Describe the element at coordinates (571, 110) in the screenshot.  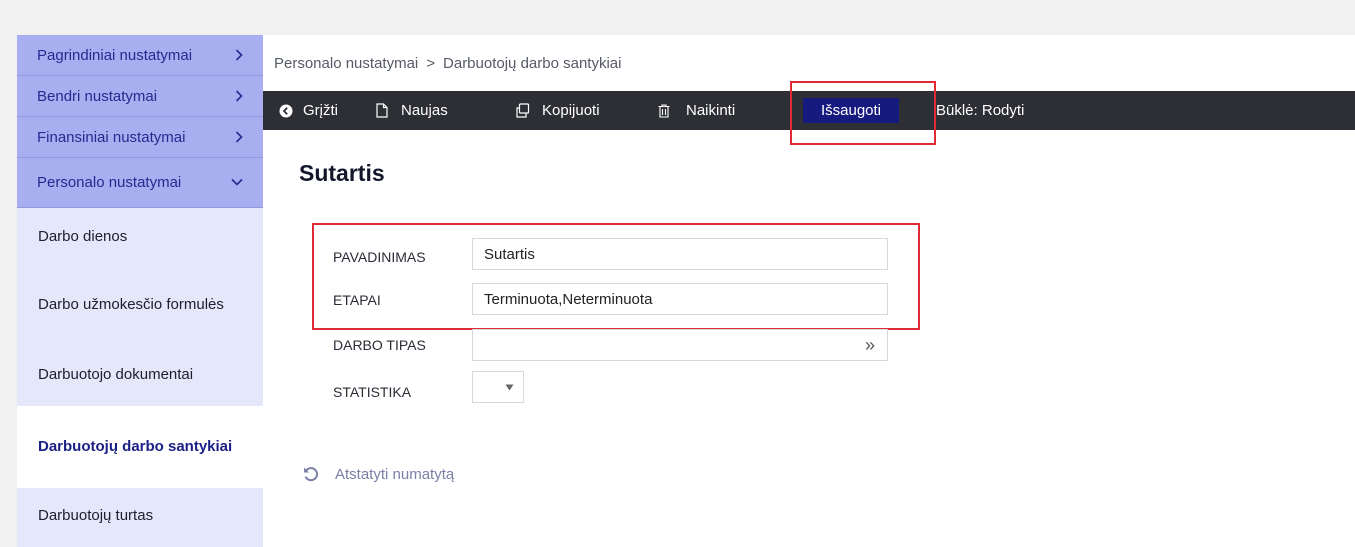
I see `copy-label: Kopijuoti` at that location.